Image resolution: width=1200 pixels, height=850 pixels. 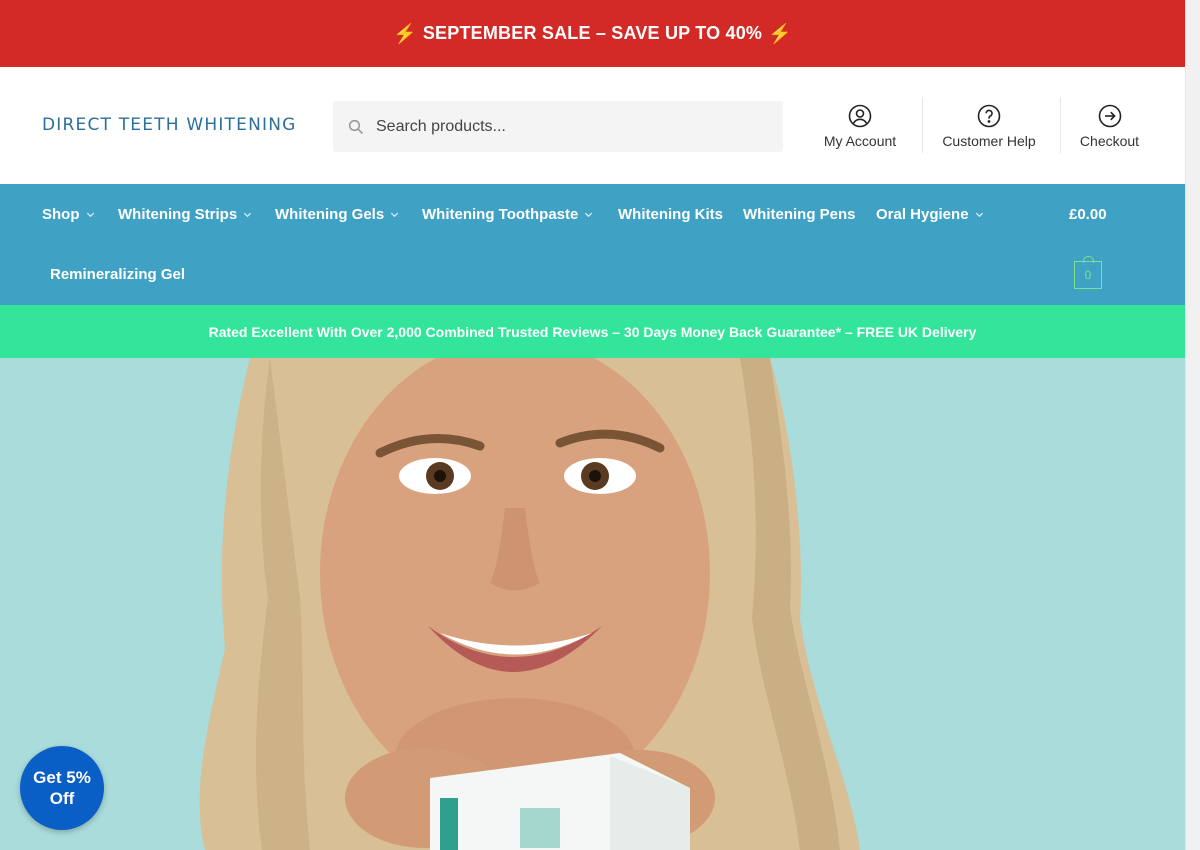 I want to click on nav-item-label: Whitening Kits, so click(x=670, y=214).